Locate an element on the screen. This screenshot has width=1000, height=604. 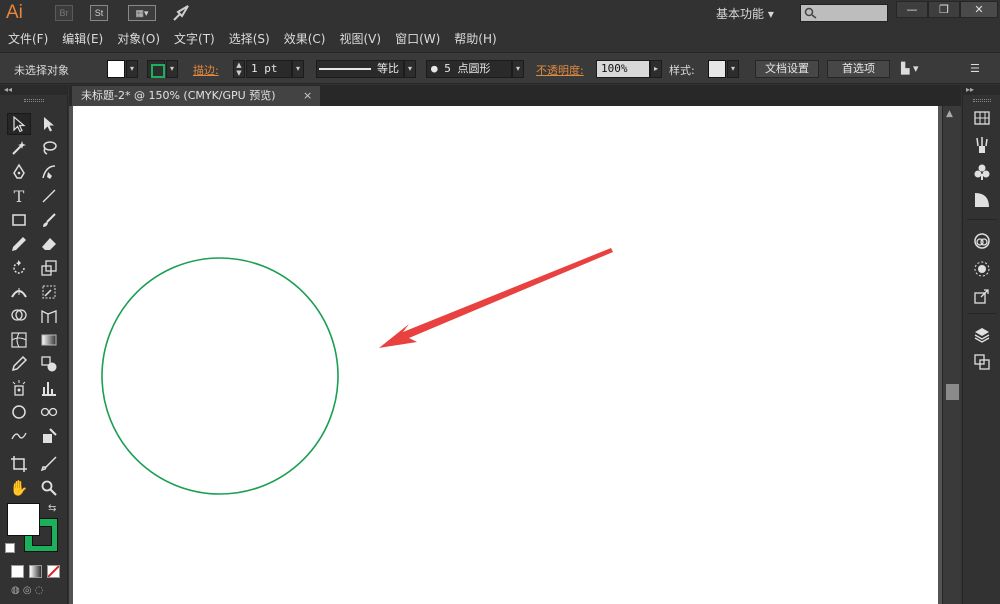
menu-type: 文字(T) is located at coordinates (194, 38).